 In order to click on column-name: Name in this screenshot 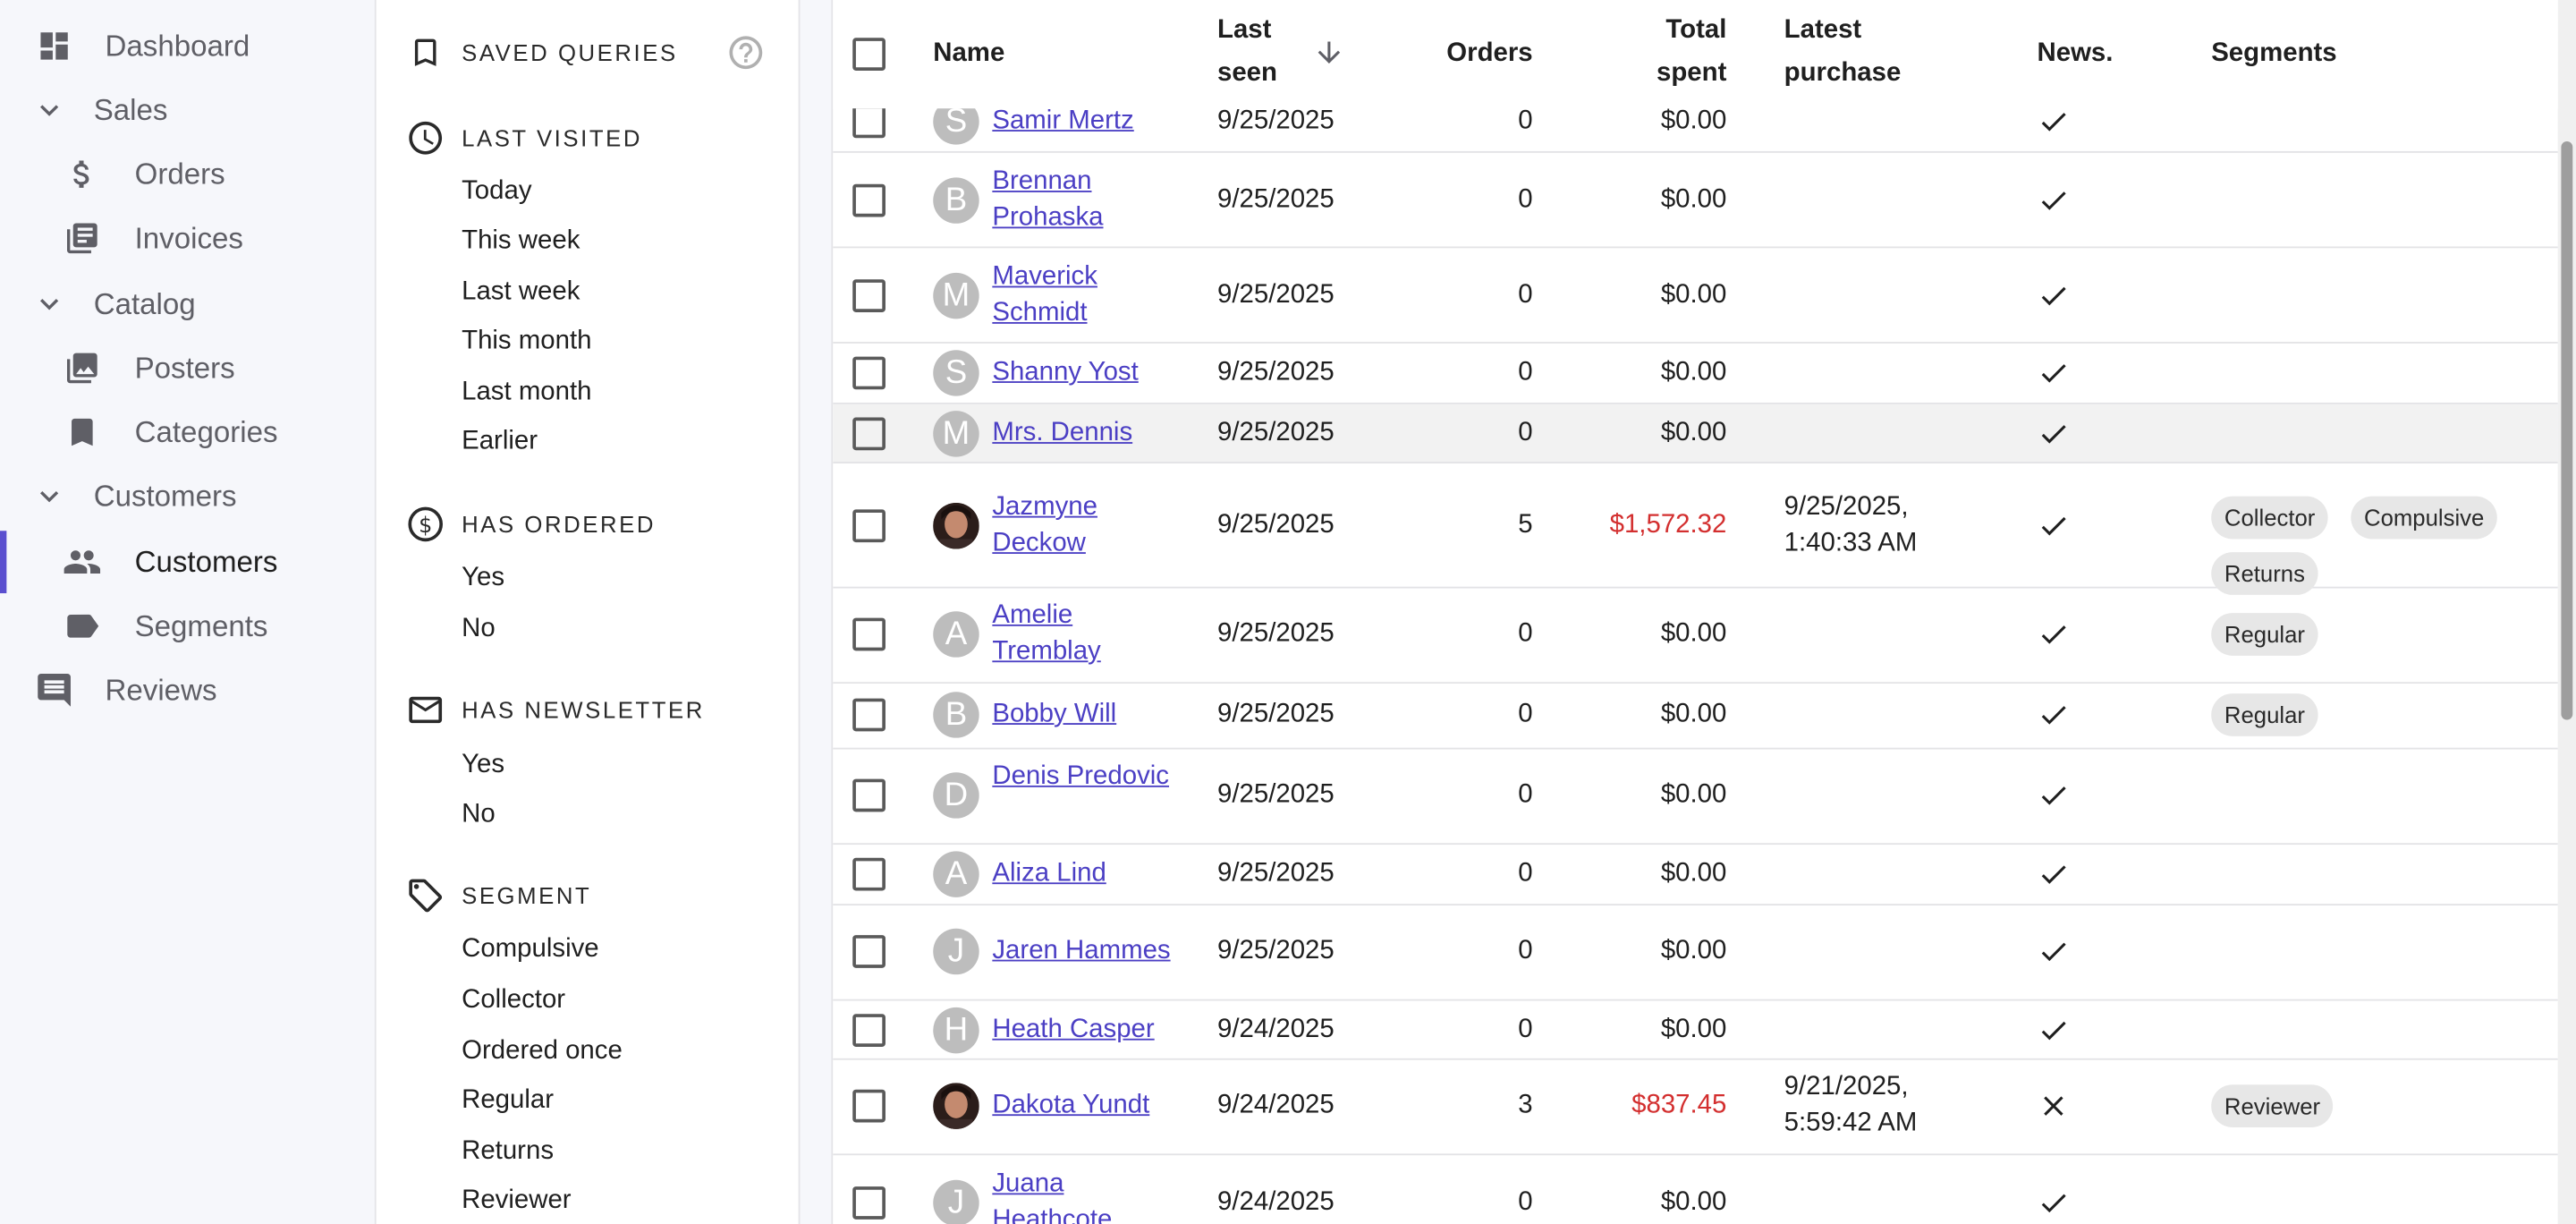, I will do `click(968, 54)`.